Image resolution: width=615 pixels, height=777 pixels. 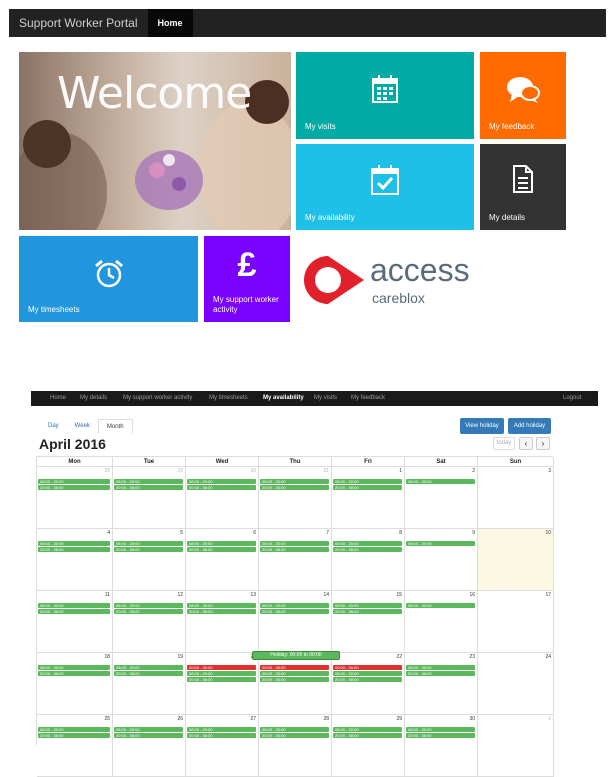 What do you see at coordinates (228, 398) in the screenshot?
I see `nav-my-timesheets: My timesheets` at bounding box center [228, 398].